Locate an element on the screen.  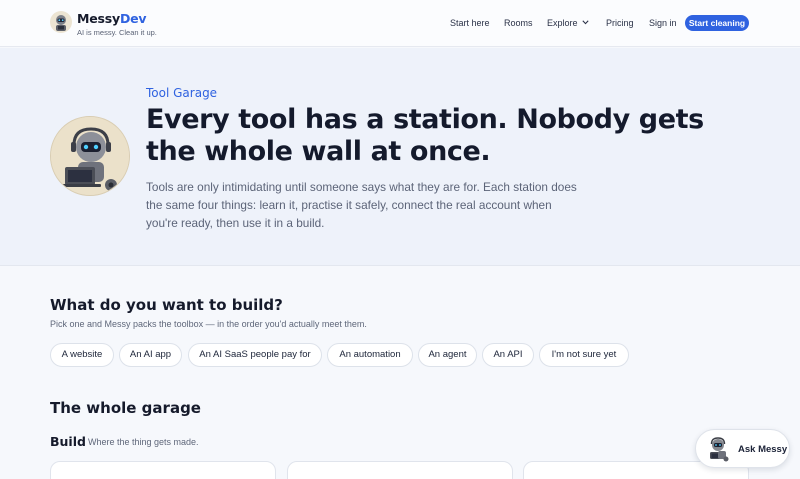
build-picker-title: What do you want to build? is located at coordinates (166, 305).